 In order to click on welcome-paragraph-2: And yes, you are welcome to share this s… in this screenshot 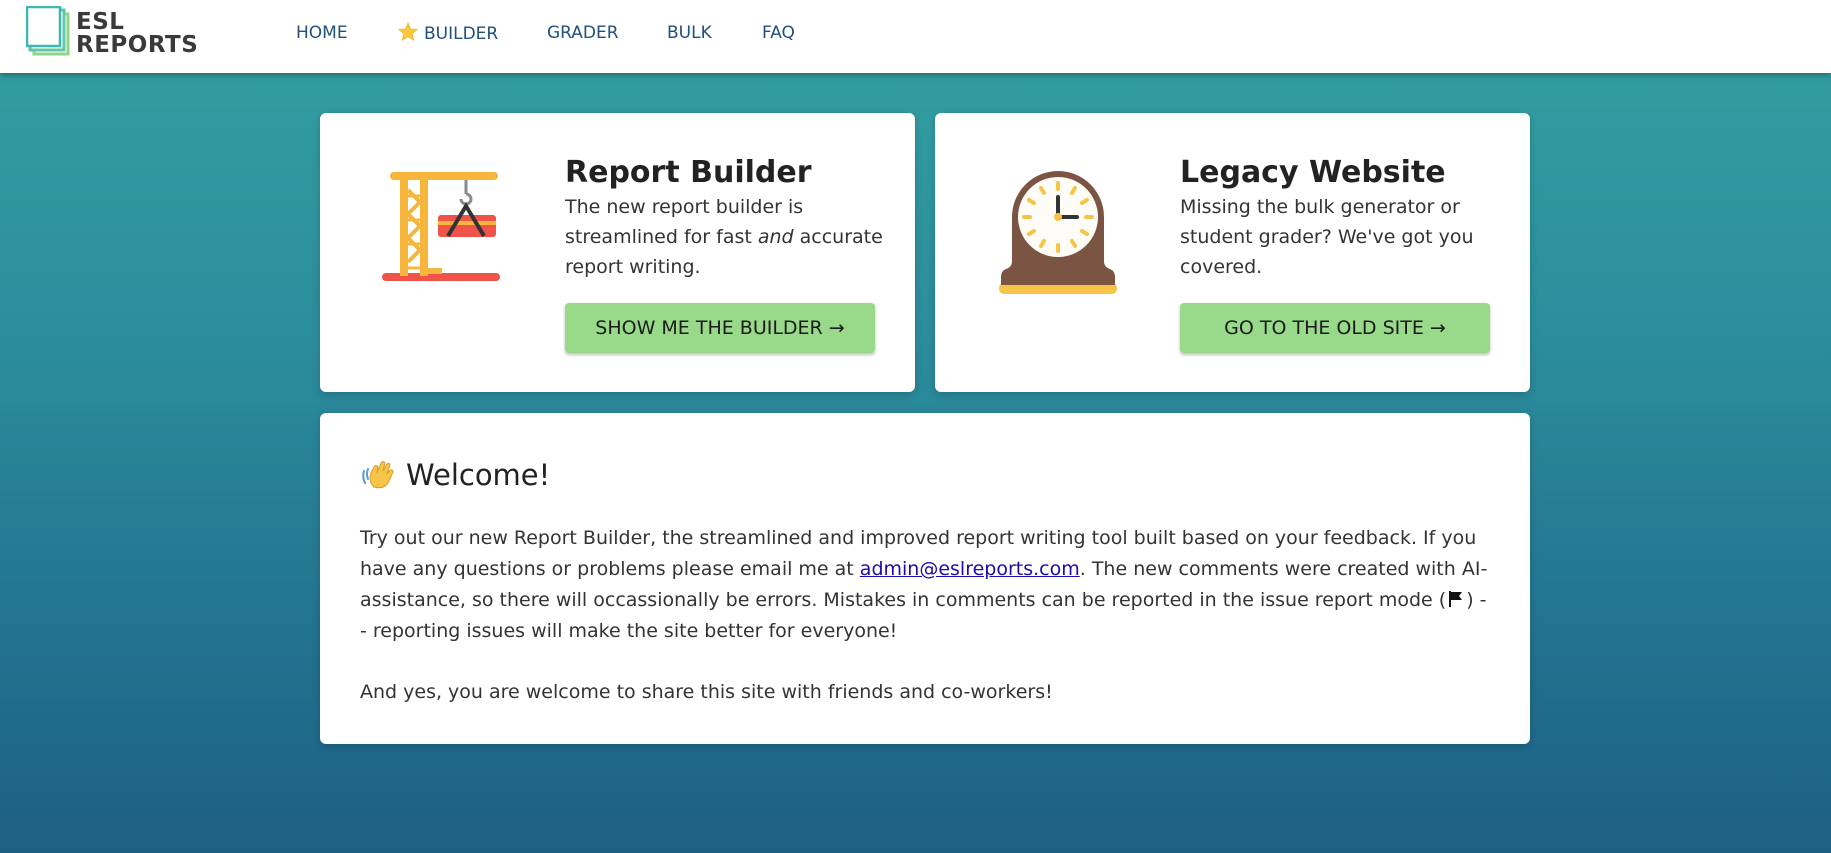, I will do `click(706, 692)`.